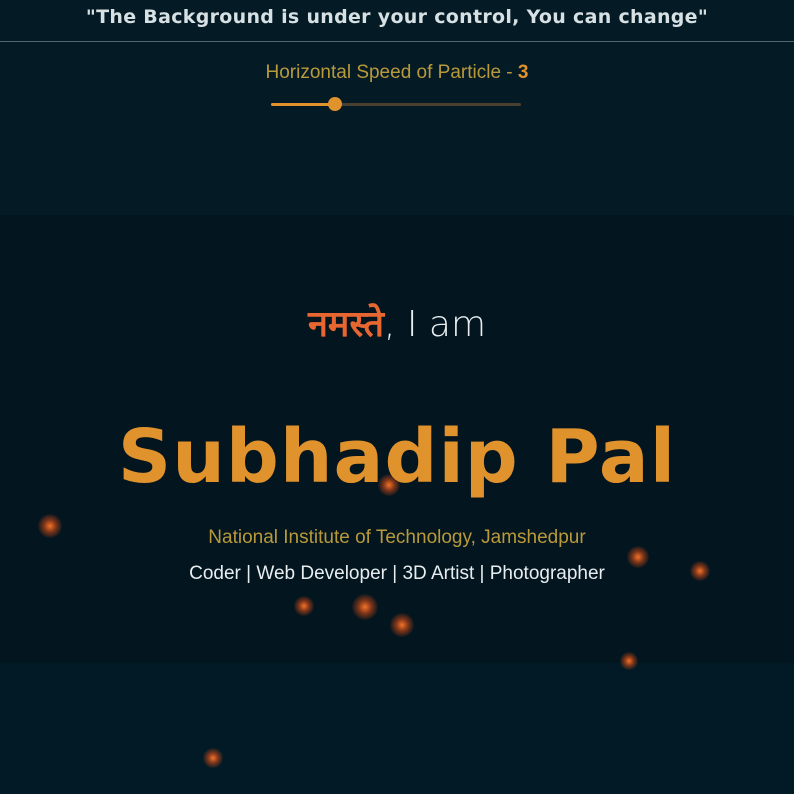 This screenshot has height=794, width=794. Describe the element at coordinates (523, 72) in the screenshot. I see `speed-value: 3` at that location.